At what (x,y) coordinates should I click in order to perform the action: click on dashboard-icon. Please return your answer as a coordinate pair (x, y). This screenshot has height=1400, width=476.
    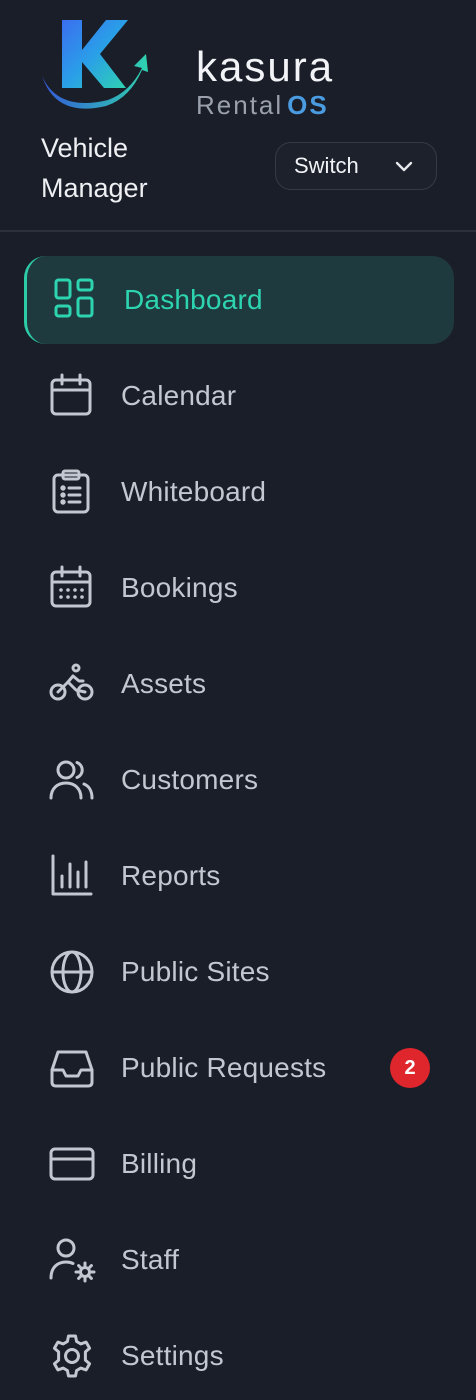
    Looking at the image, I should click on (76, 300).